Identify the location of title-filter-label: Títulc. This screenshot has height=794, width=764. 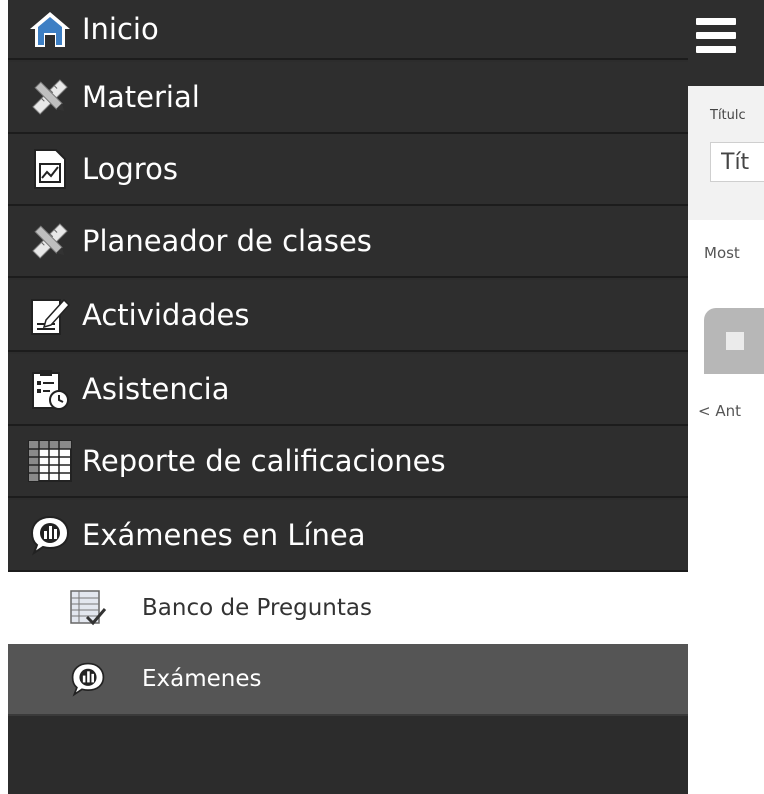
(728, 115).